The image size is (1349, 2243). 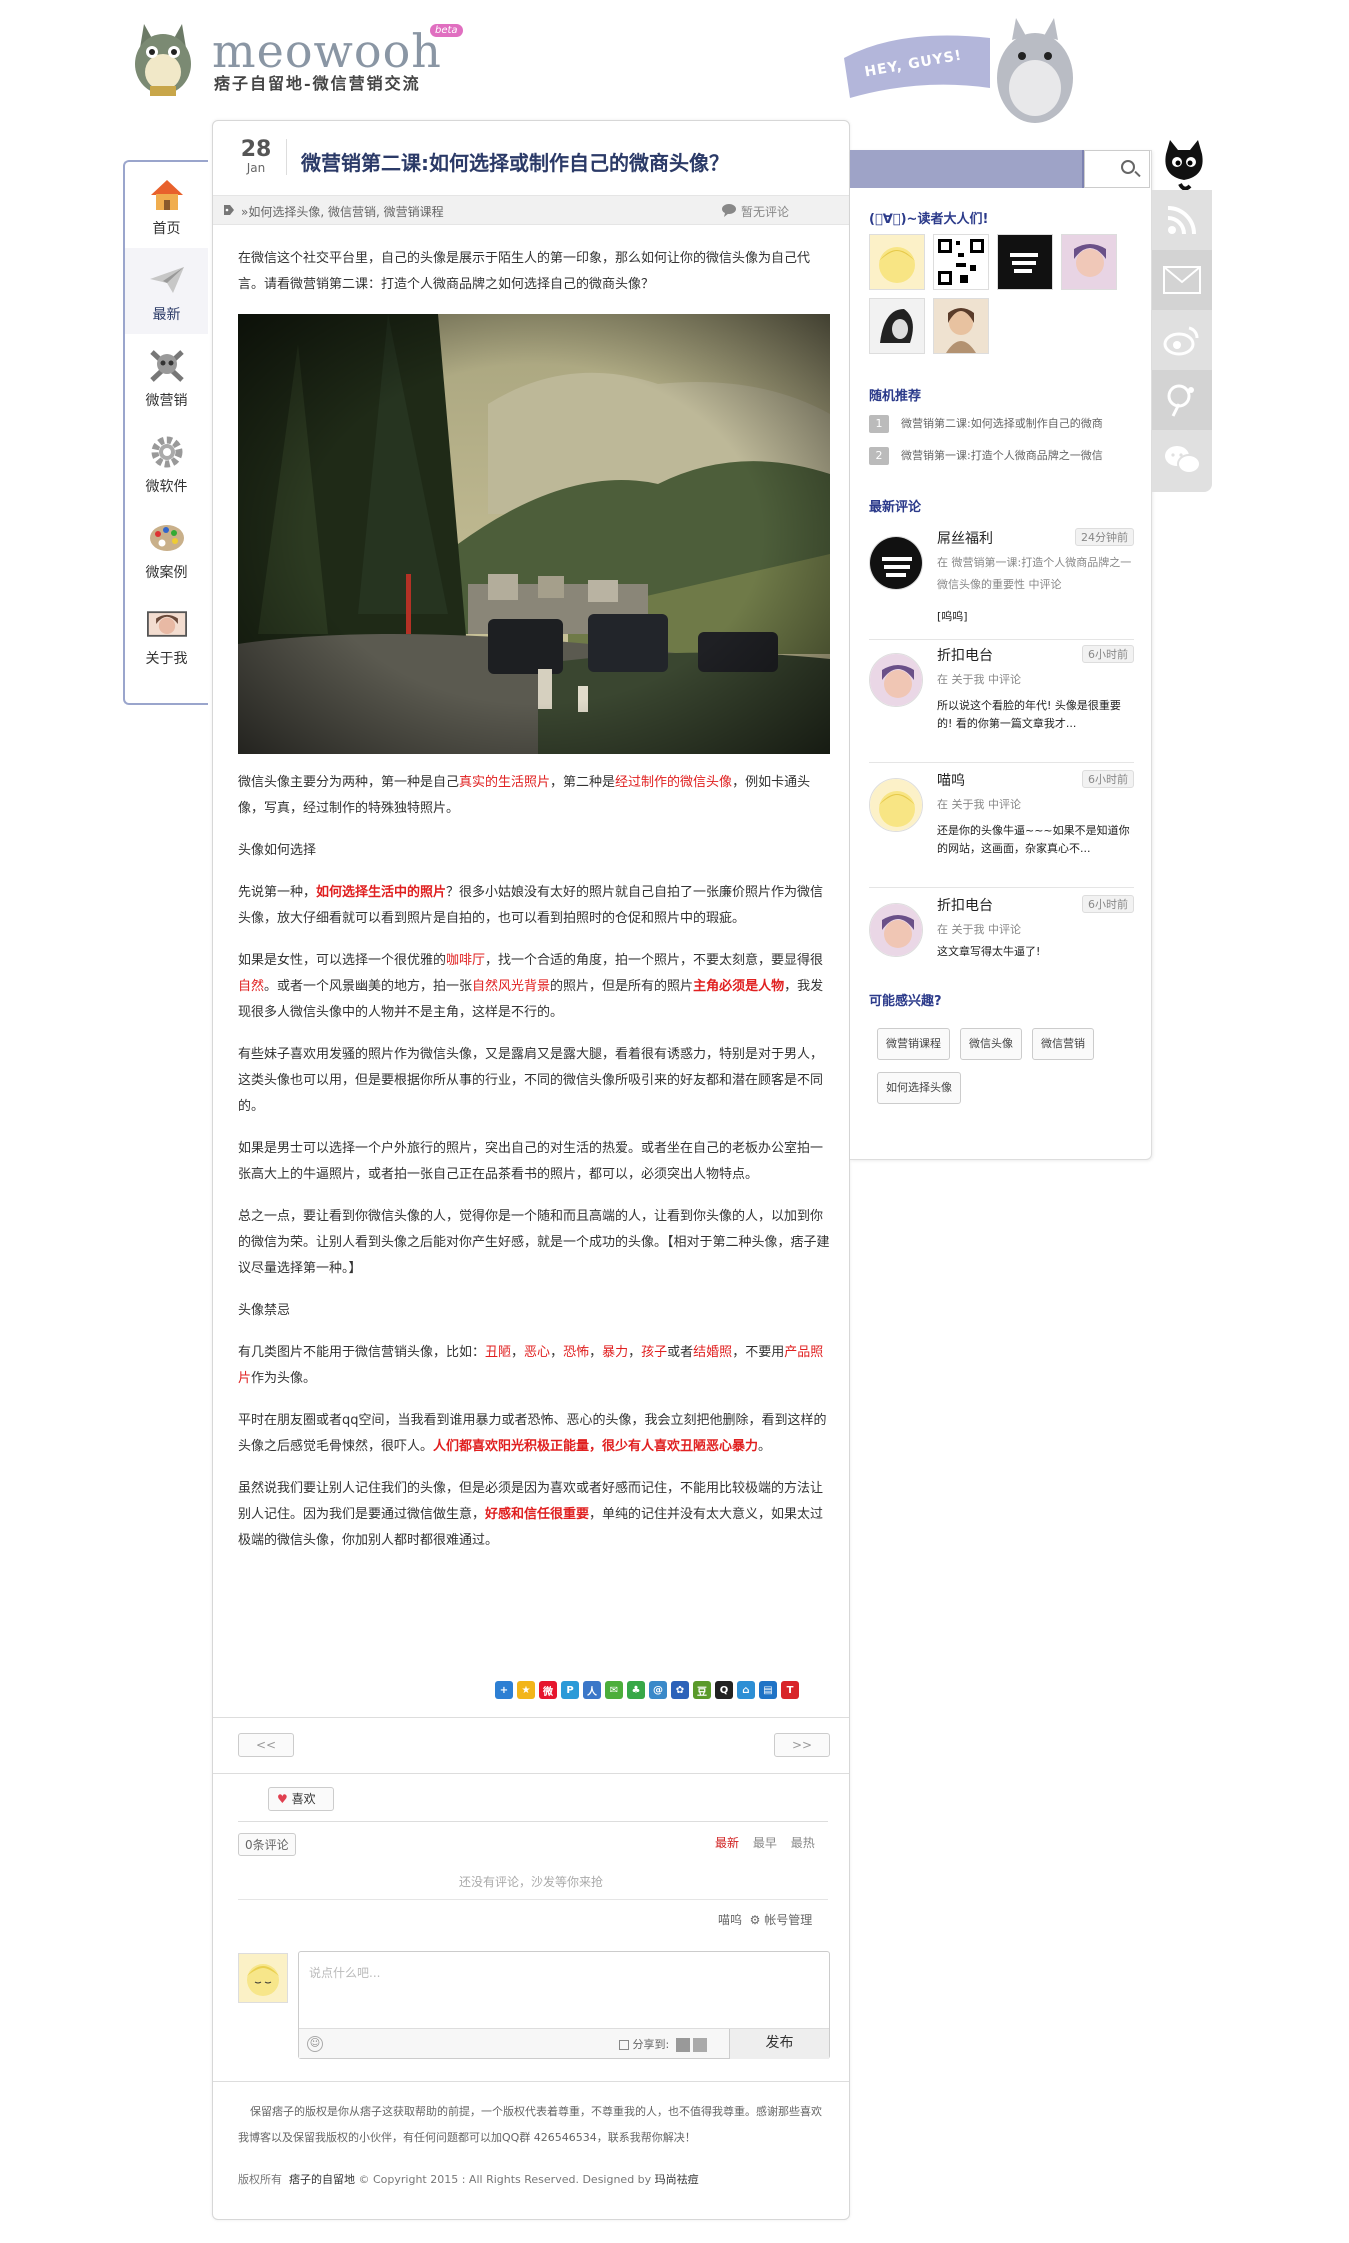 I want to click on share-wechat-icon: ✉, so click(x=614, y=1690).